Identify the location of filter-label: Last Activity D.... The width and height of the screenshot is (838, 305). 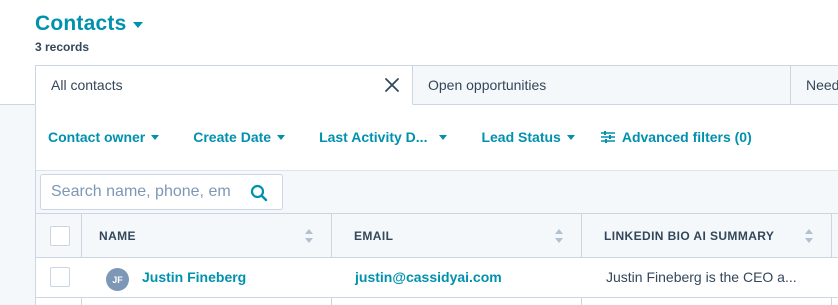
(373, 137).